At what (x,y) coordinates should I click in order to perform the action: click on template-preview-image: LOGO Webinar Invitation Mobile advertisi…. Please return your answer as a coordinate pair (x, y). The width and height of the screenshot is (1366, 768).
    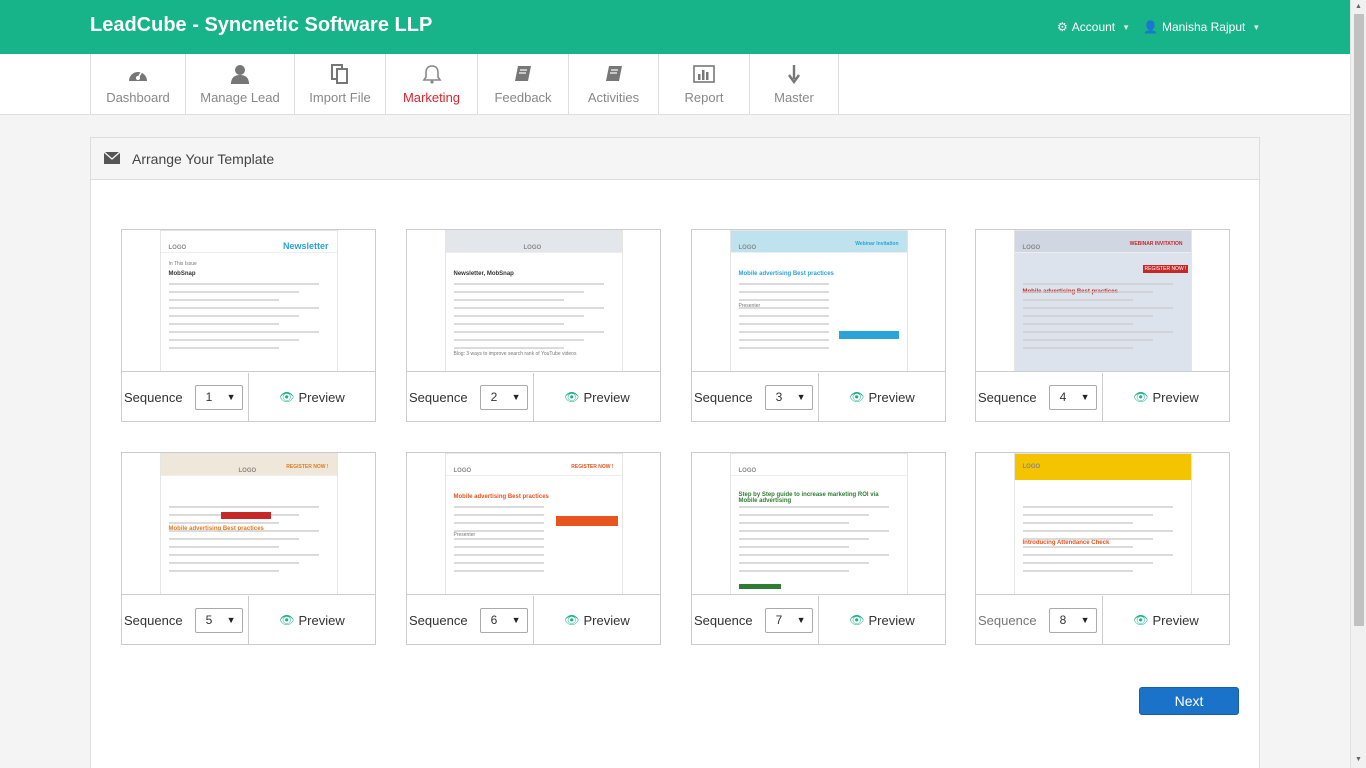
    Looking at the image, I should click on (818, 300).